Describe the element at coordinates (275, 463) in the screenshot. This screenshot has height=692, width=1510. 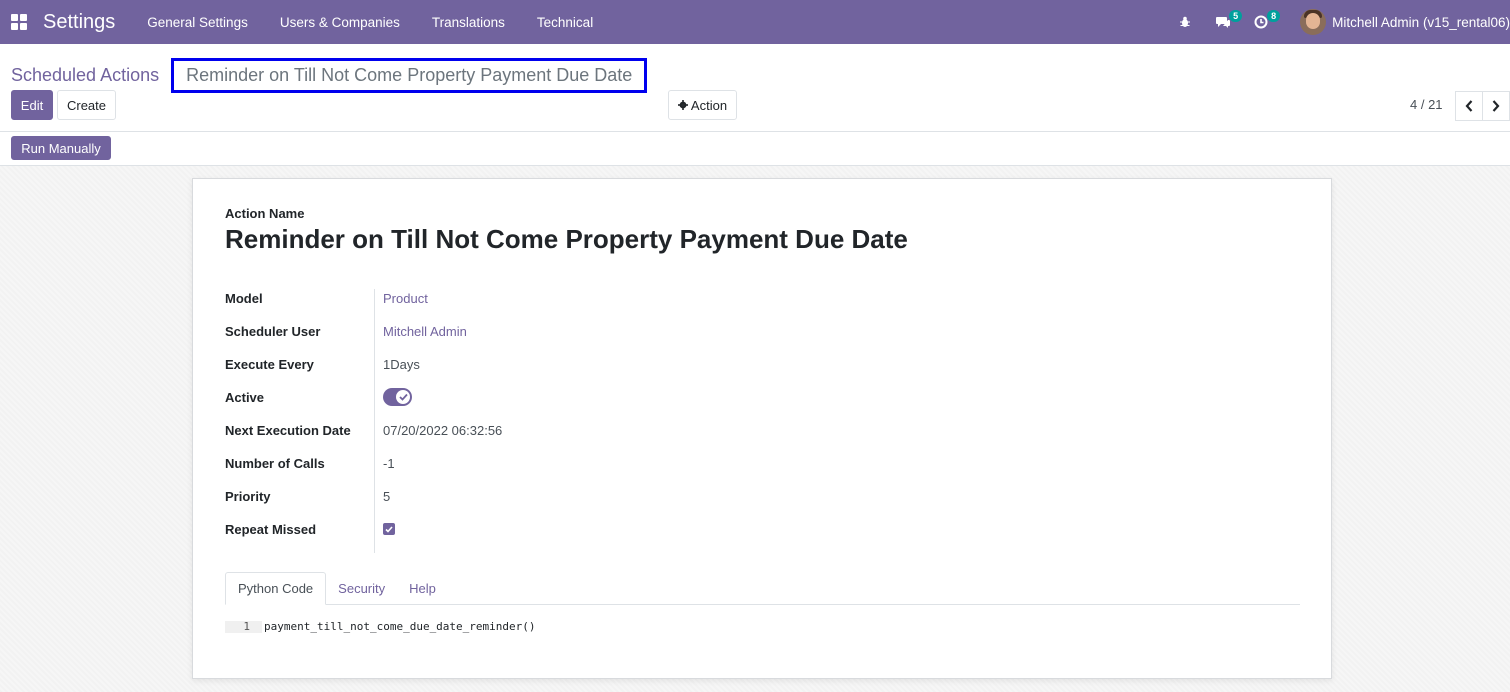
I see `field-label: Number of Calls` at that location.